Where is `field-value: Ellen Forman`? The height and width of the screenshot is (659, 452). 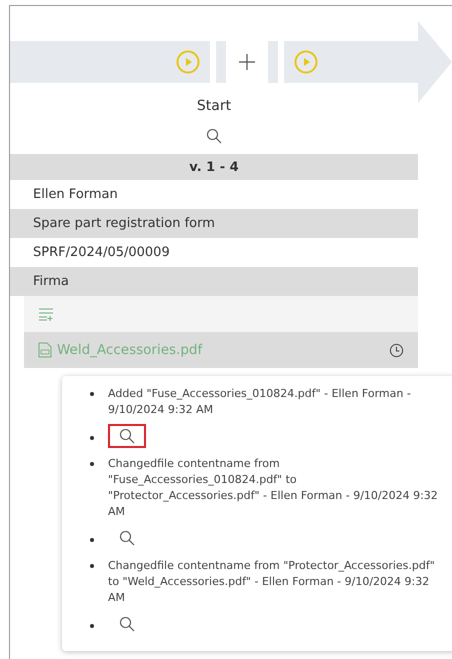
field-value: Ellen Forman is located at coordinates (75, 194).